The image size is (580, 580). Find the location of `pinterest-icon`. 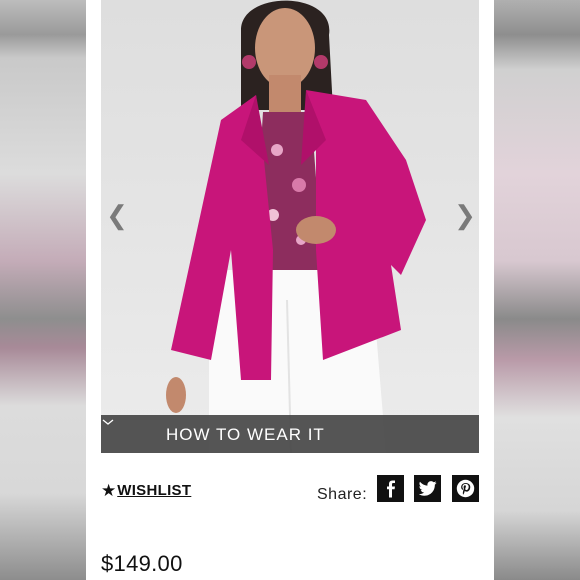

pinterest-icon is located at coordinates (465, 488).